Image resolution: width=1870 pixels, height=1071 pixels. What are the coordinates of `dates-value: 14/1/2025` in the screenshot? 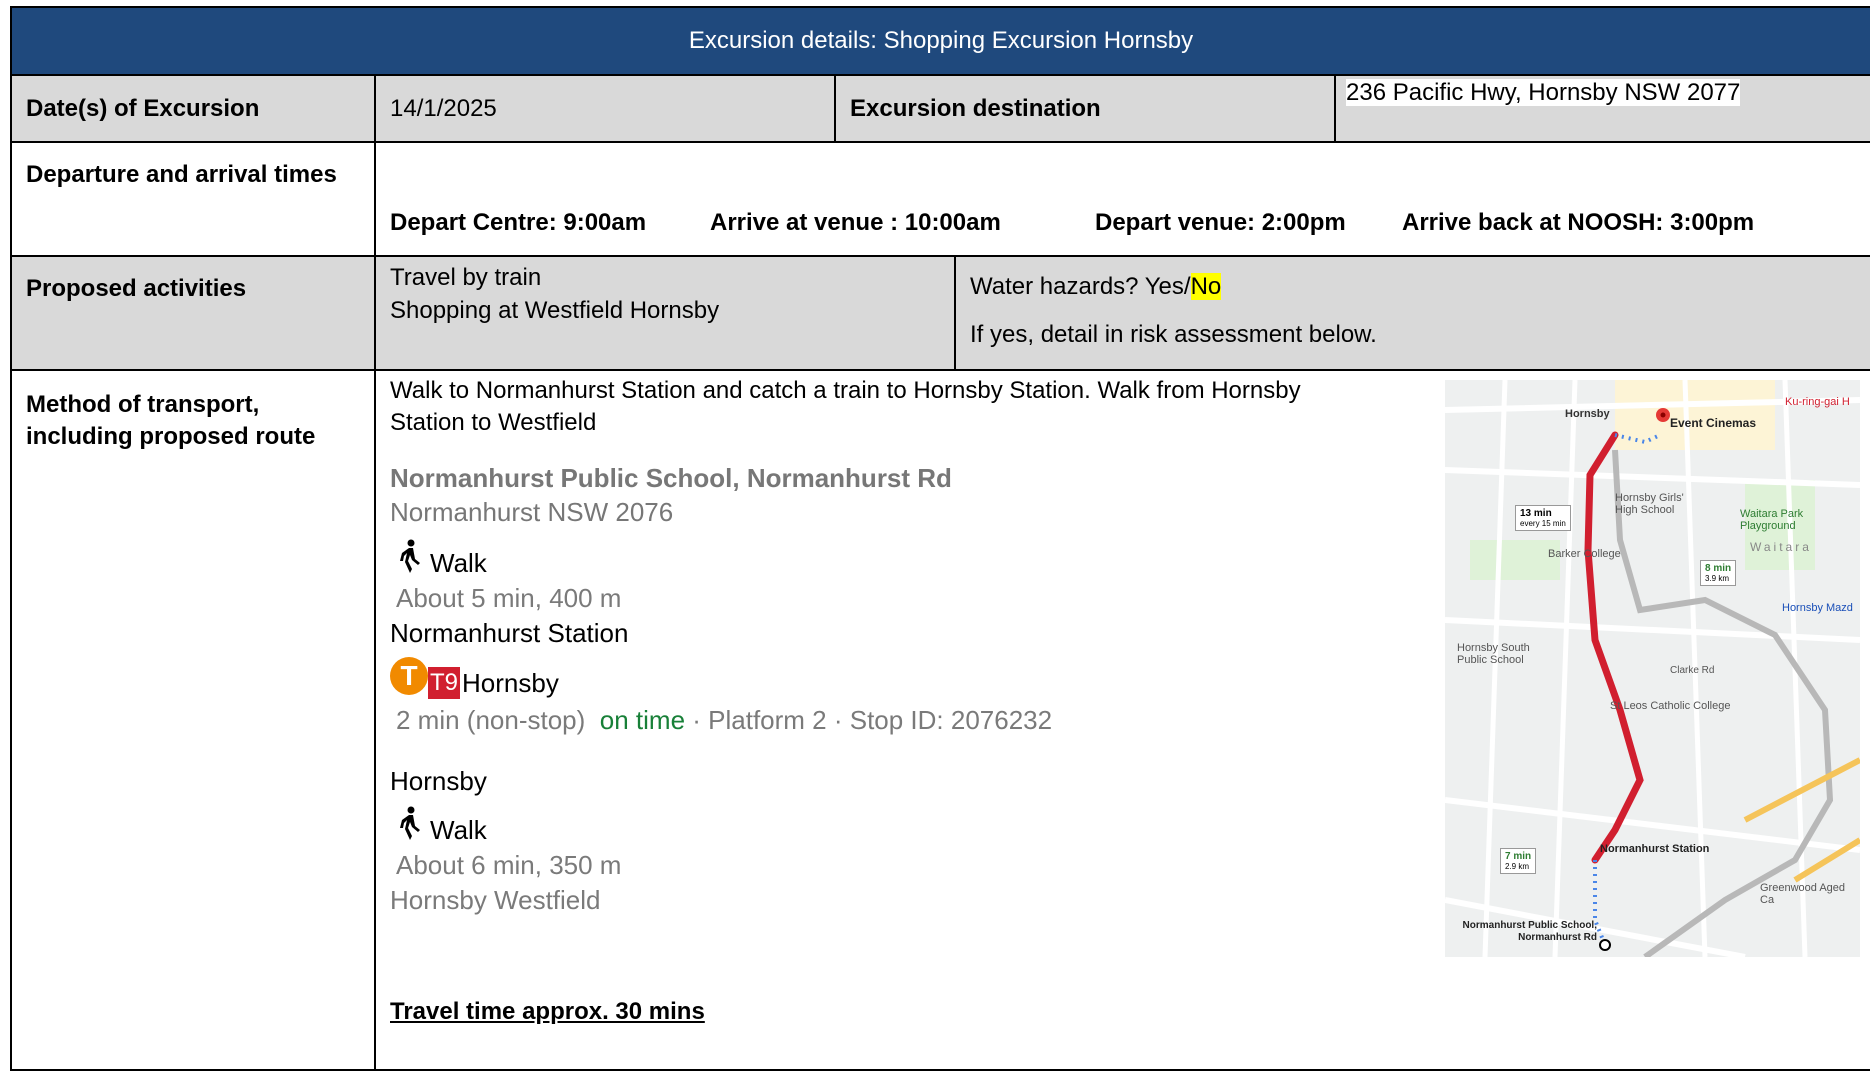 It's located at (605, 108).